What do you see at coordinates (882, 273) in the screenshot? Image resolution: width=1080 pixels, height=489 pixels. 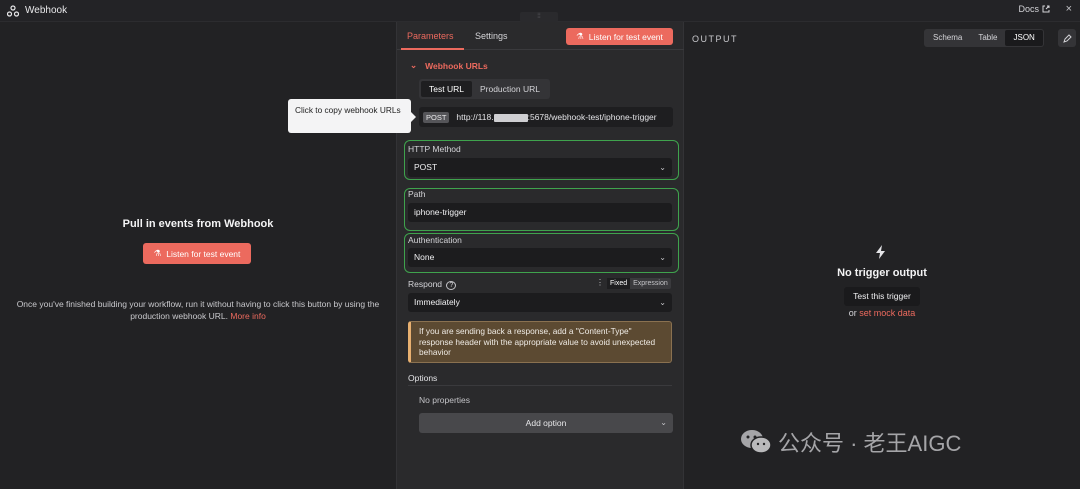 I see `no-output-title: No trigger output` at bounding box center [882, 273].